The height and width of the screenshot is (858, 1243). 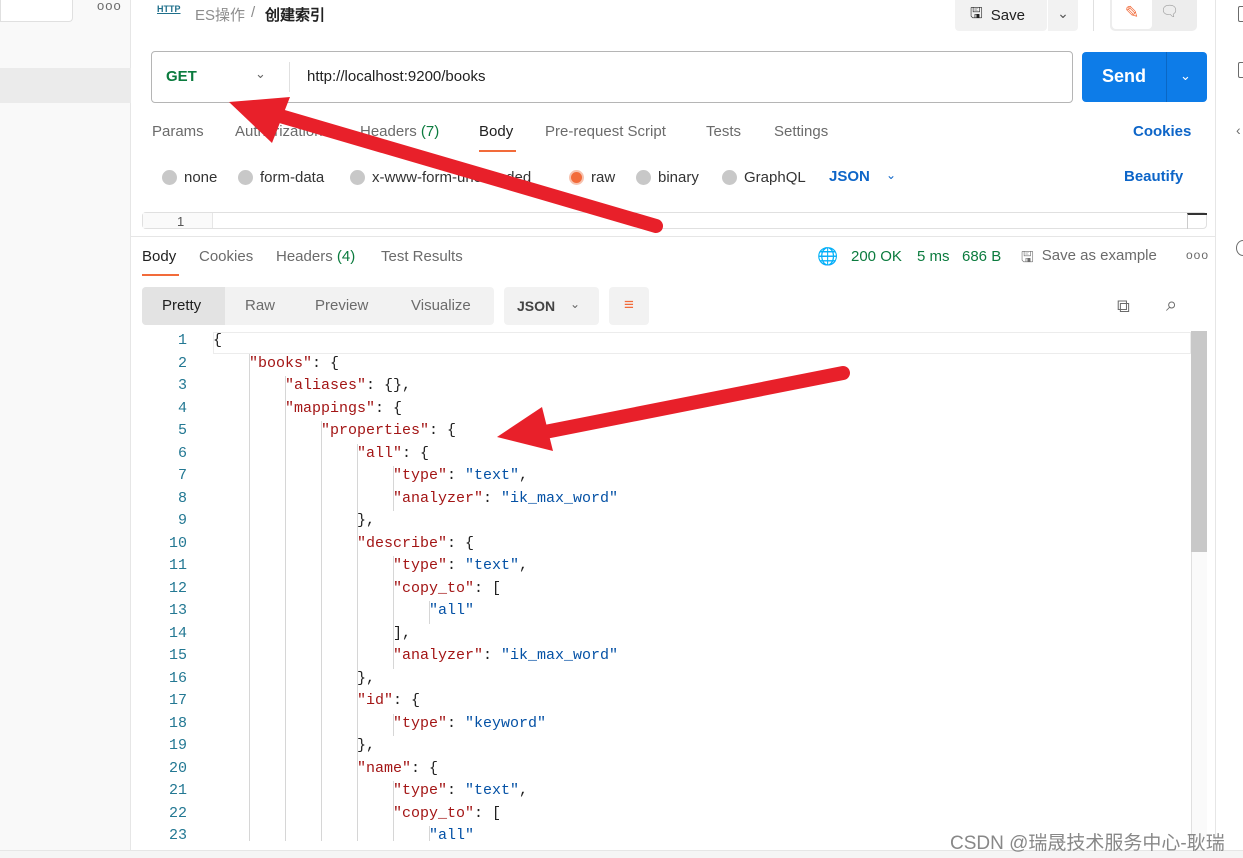 What do you see at coordinates (177, 700) in the screenshot?
I see `line-number: 17` at bounding box center [177, 700].